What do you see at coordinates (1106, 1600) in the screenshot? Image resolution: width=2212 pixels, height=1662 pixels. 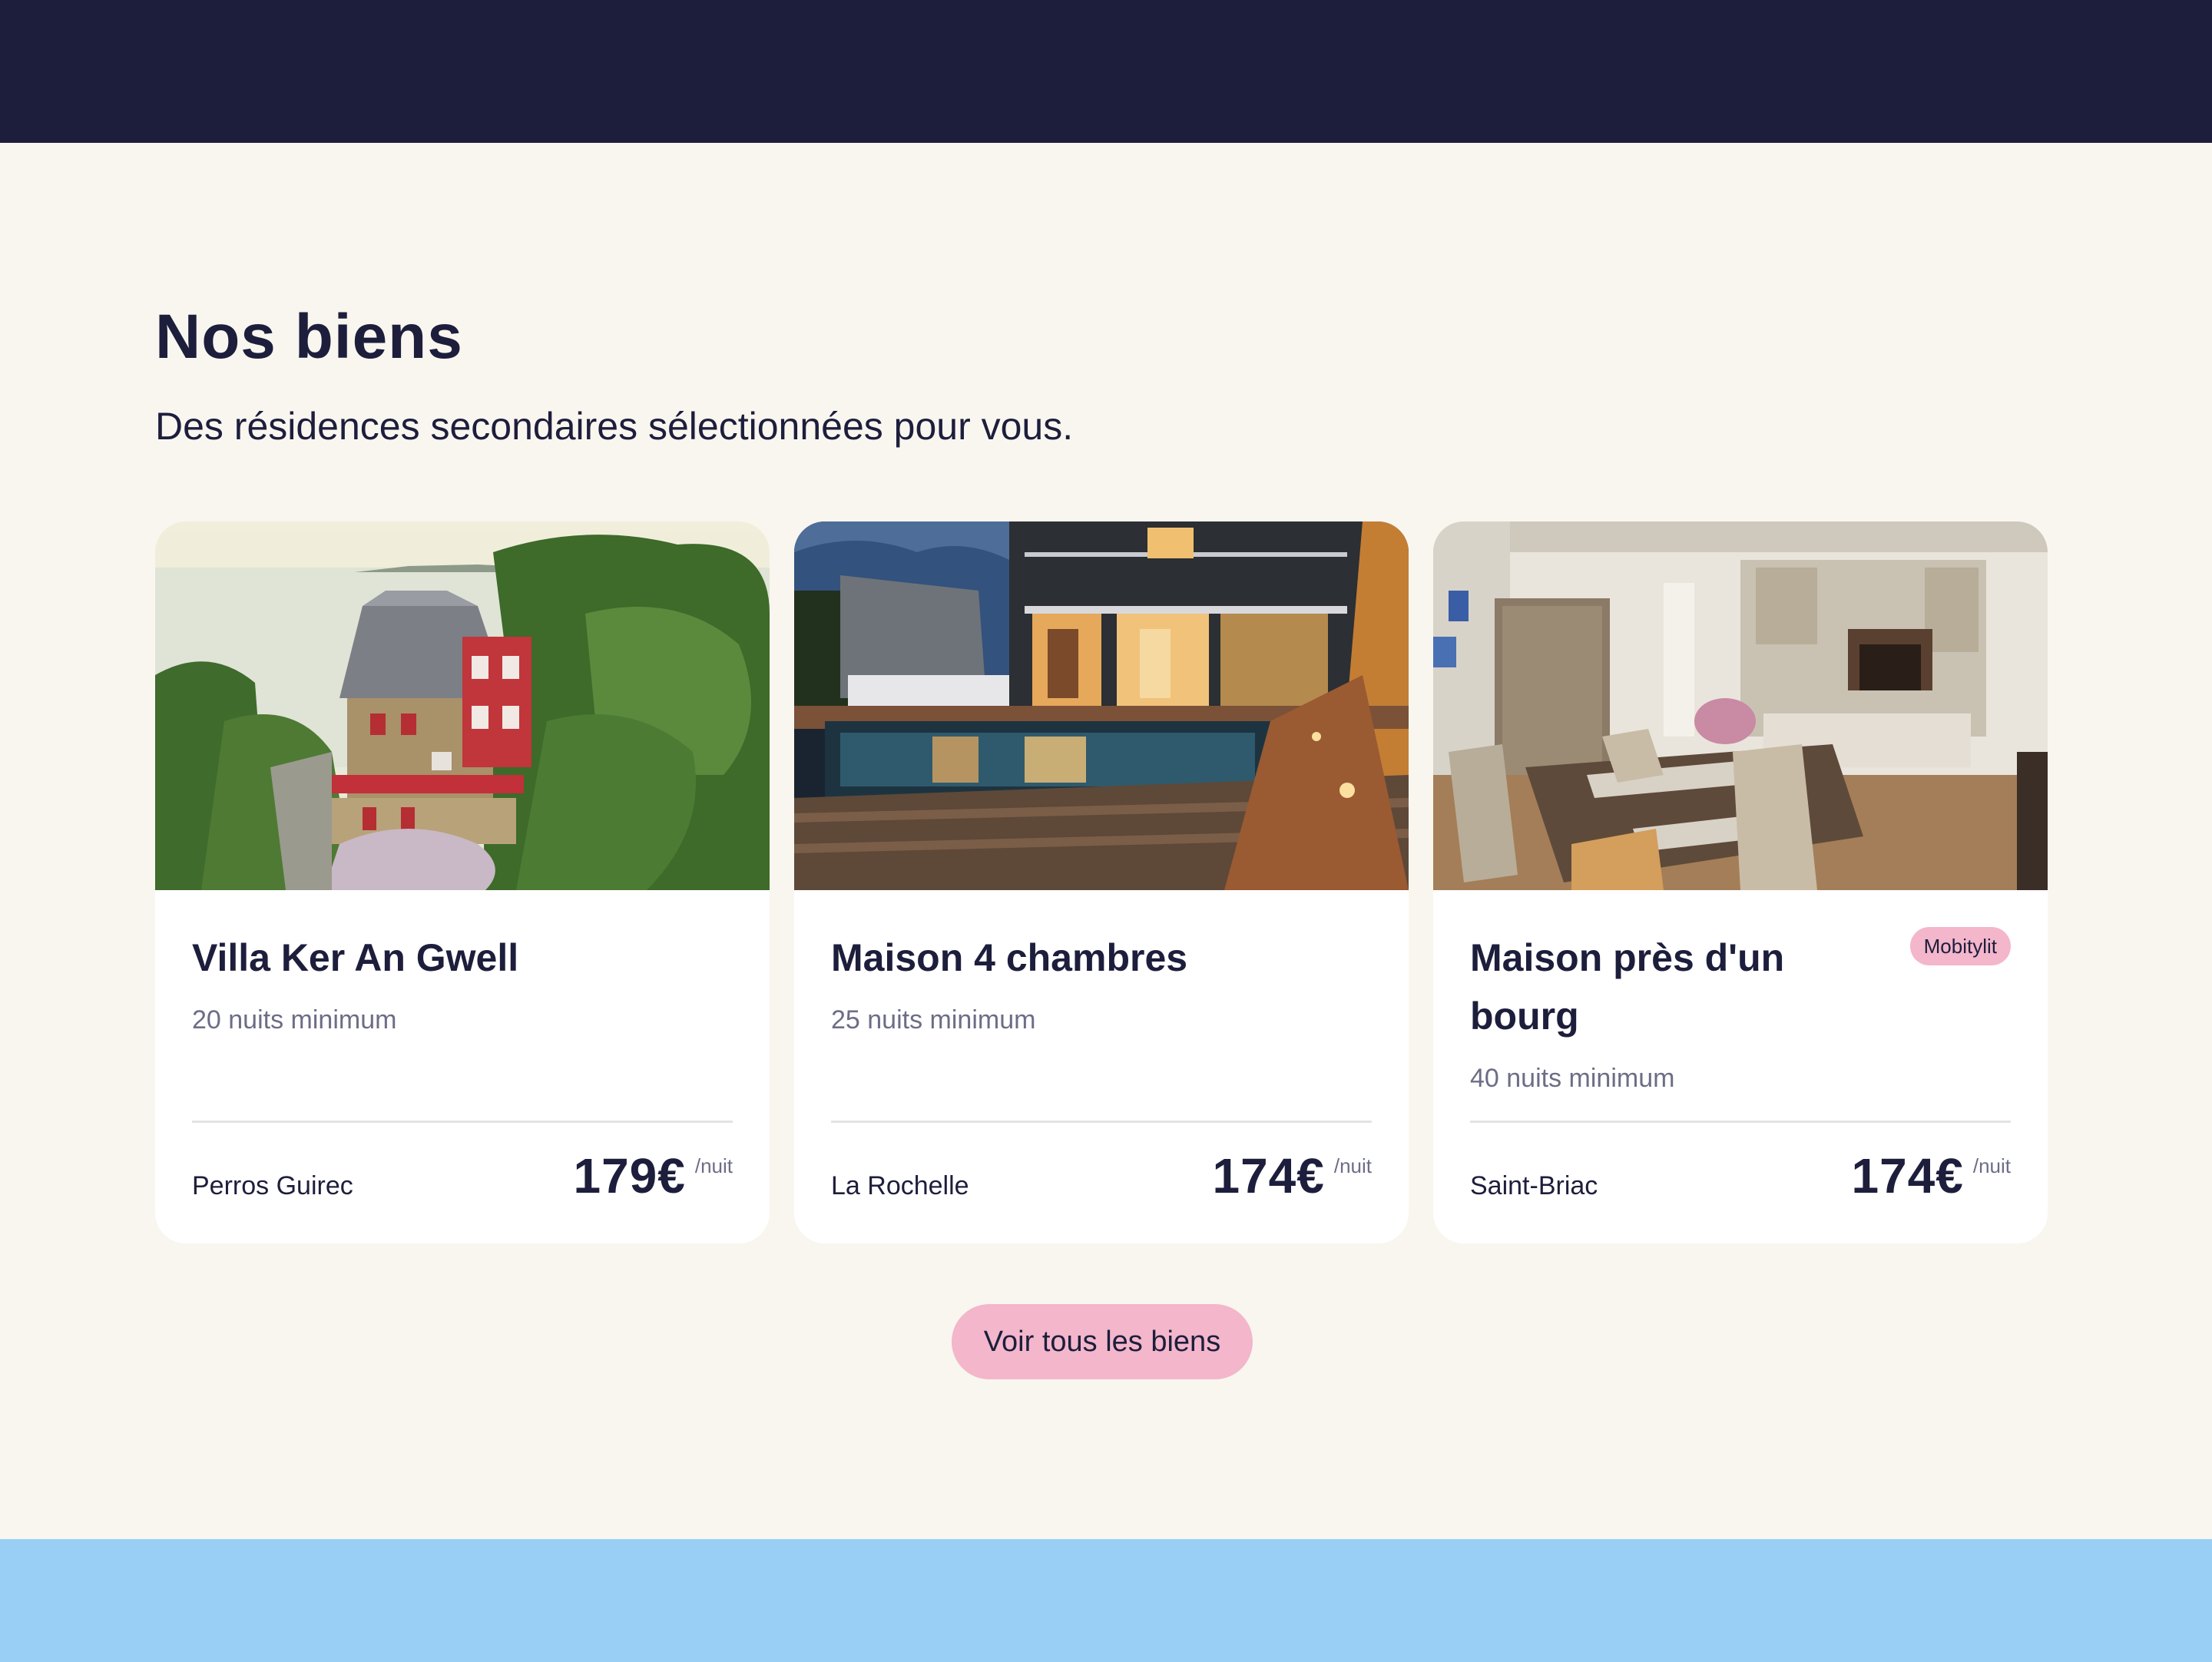 I see `footer-band` at bounding box center [1106, 1600].